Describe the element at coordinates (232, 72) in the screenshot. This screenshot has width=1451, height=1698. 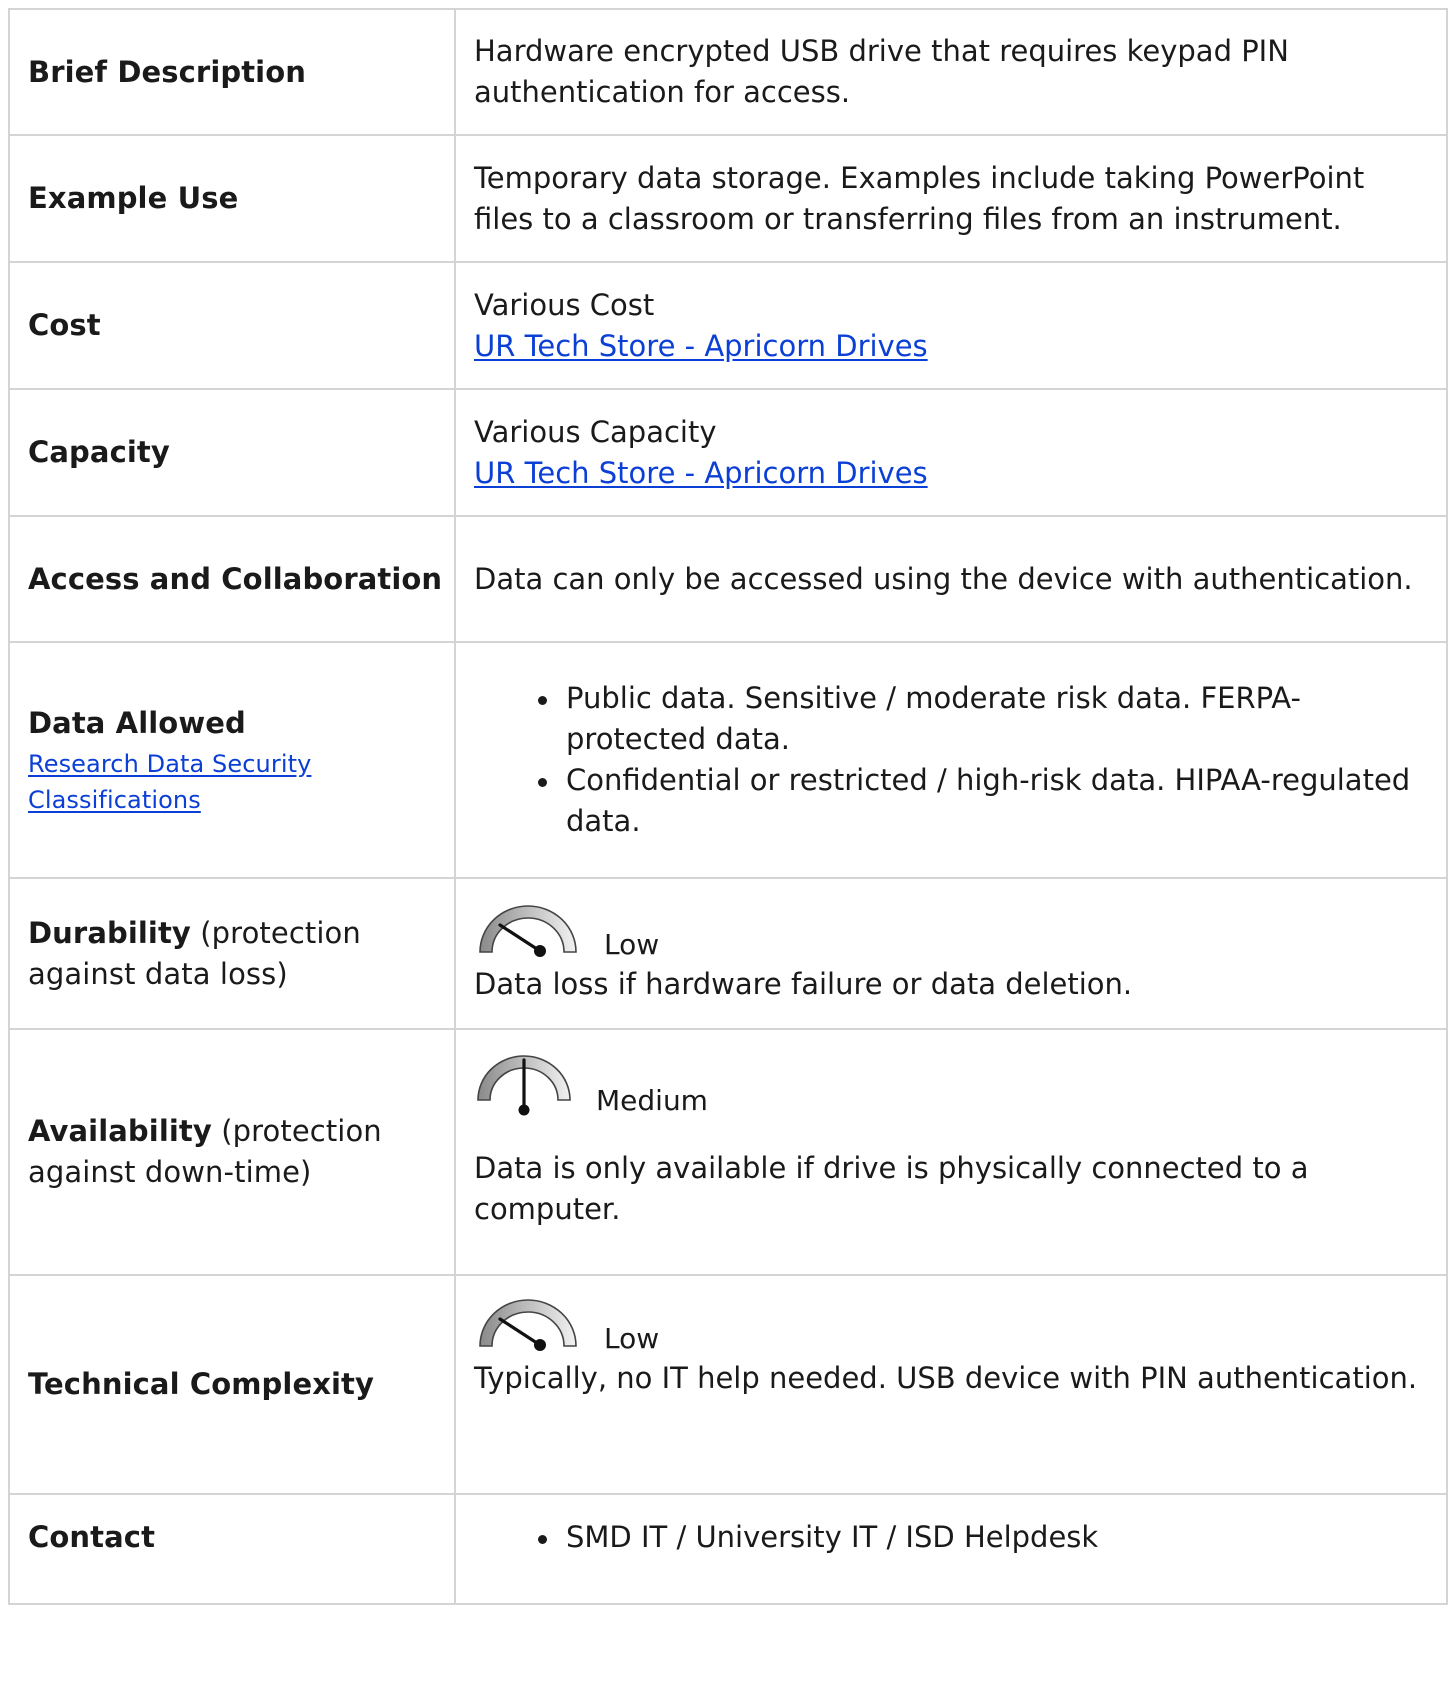
I see `label-brief-description: Brief Description` at that location.